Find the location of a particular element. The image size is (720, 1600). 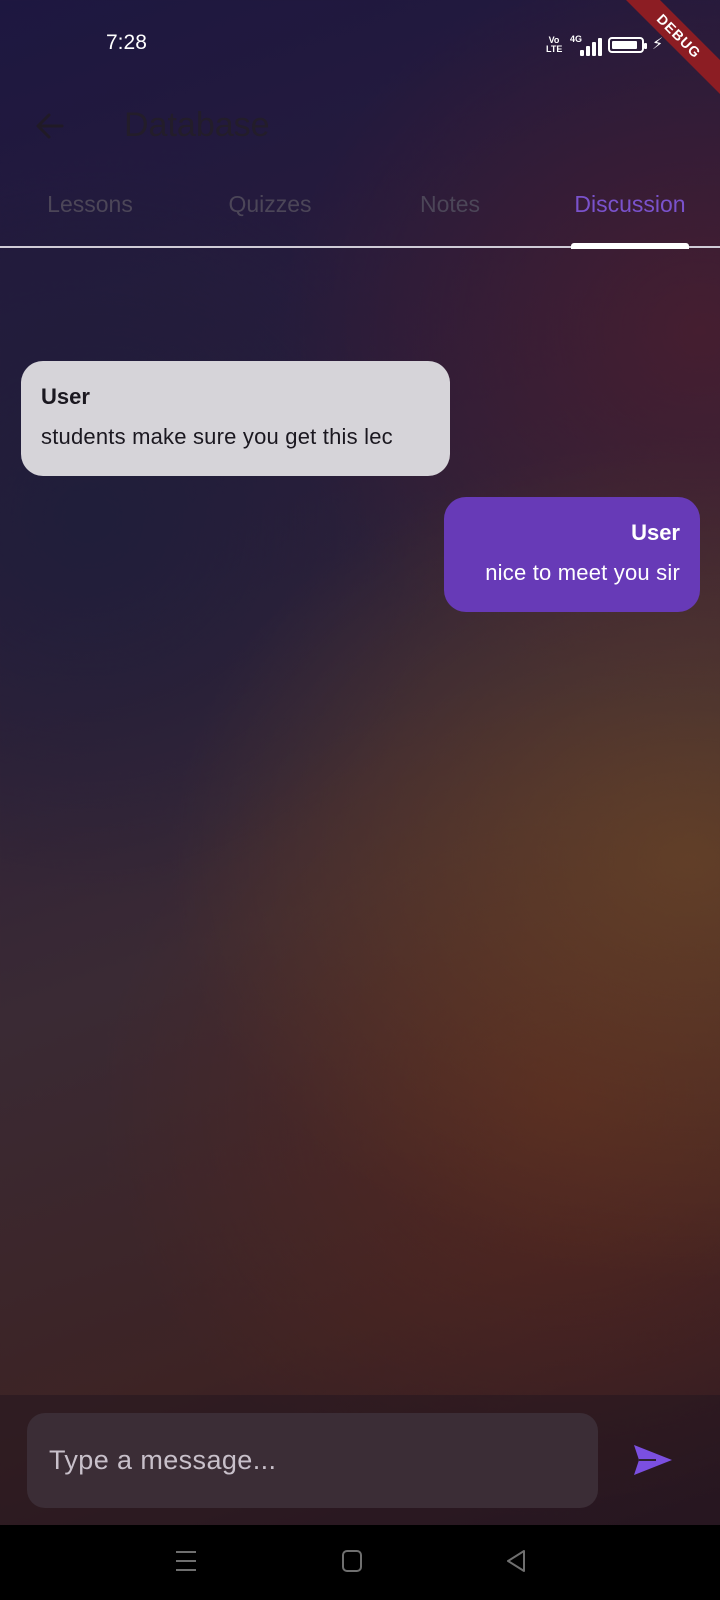

tab-notes: Notes is located at coordinates (450, 213).